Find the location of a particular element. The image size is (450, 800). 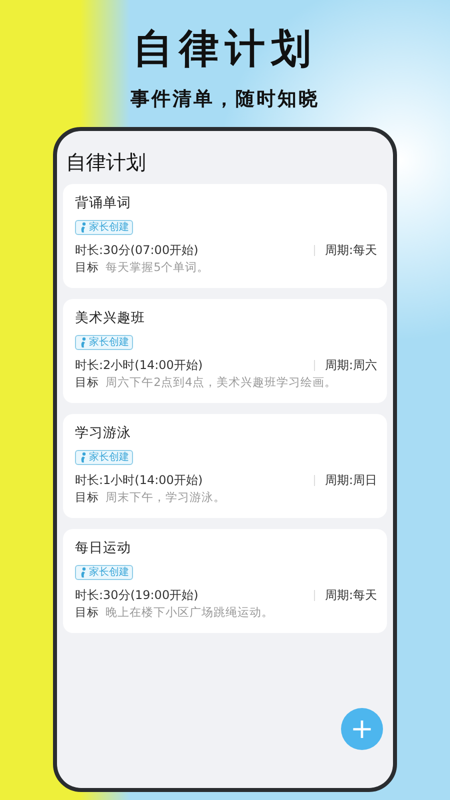

subheadline: 事件清单，随时知晓 is located at coordinates (225, 99).